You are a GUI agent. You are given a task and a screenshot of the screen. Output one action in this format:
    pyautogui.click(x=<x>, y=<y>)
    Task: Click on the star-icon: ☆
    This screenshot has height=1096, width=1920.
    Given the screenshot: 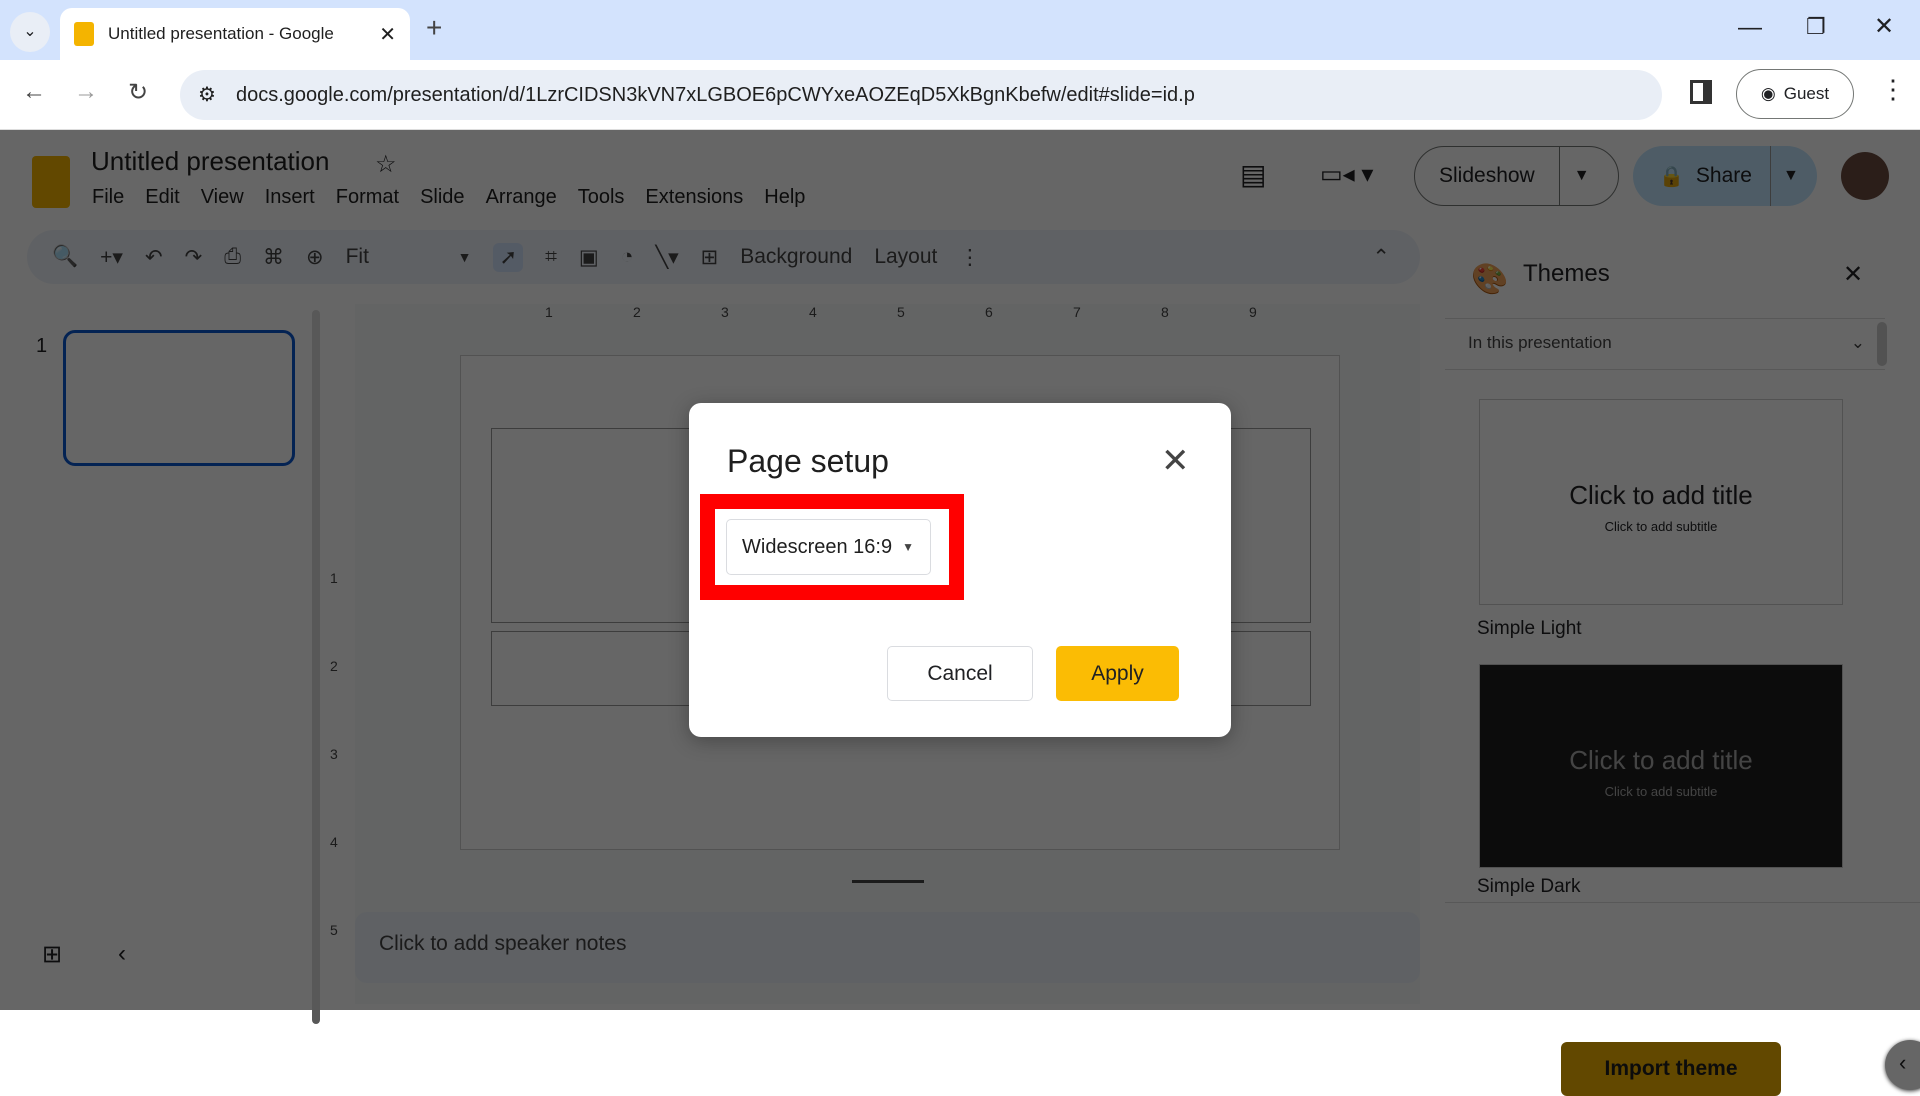 What is the action you would take?
    pyautogui.click(x=386, y=164)
    